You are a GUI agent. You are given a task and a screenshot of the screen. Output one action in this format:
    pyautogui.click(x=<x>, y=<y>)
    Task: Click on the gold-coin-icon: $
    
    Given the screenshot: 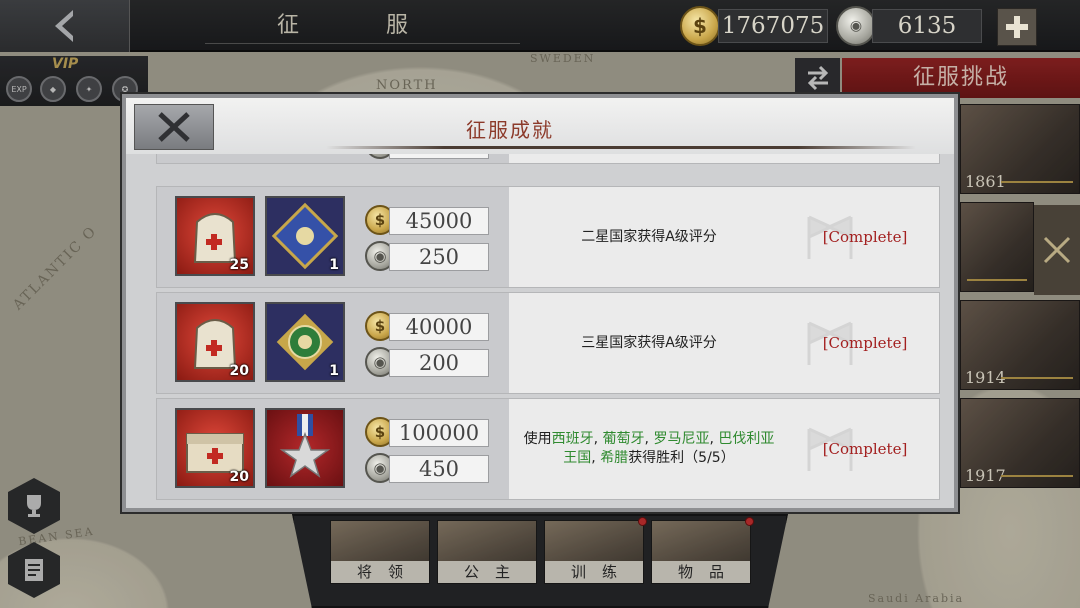 What is the action you would take?
    pyautogui.click(x=700, y=26)
    